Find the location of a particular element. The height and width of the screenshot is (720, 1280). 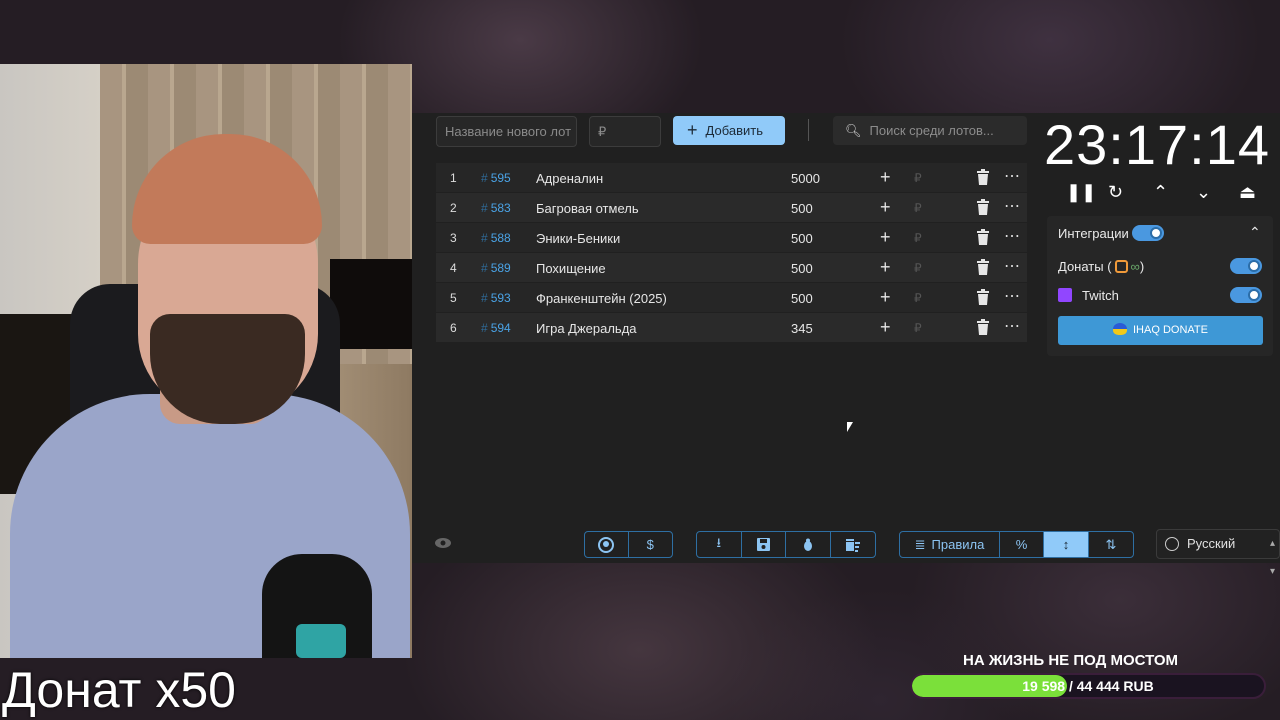

save-icon is located at coordinates (763, 544).